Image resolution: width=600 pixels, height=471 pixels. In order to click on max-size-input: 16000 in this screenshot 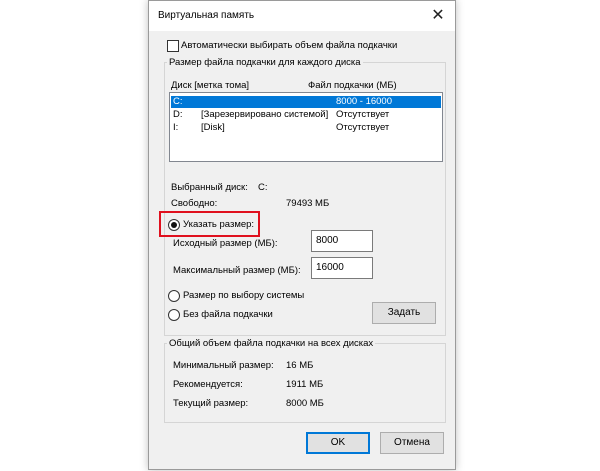, I will do `click(342, 268)`.